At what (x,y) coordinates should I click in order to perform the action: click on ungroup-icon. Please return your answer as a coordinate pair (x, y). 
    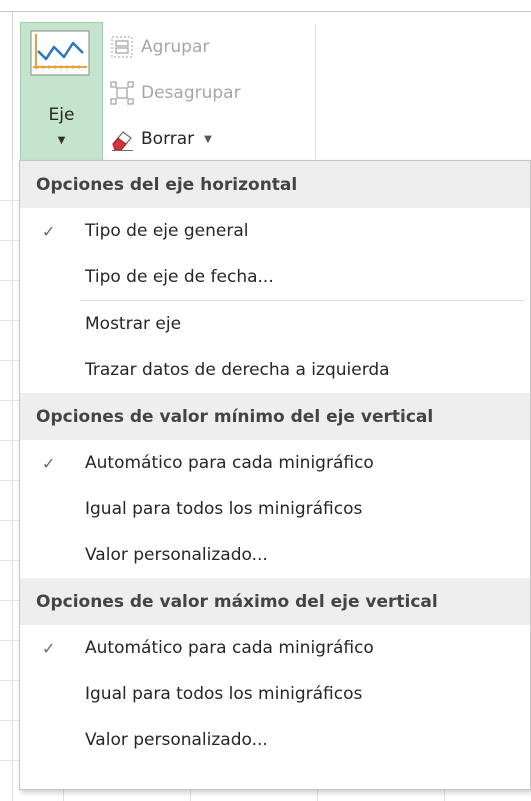
    Looking at the image, I should click on (122, 93).